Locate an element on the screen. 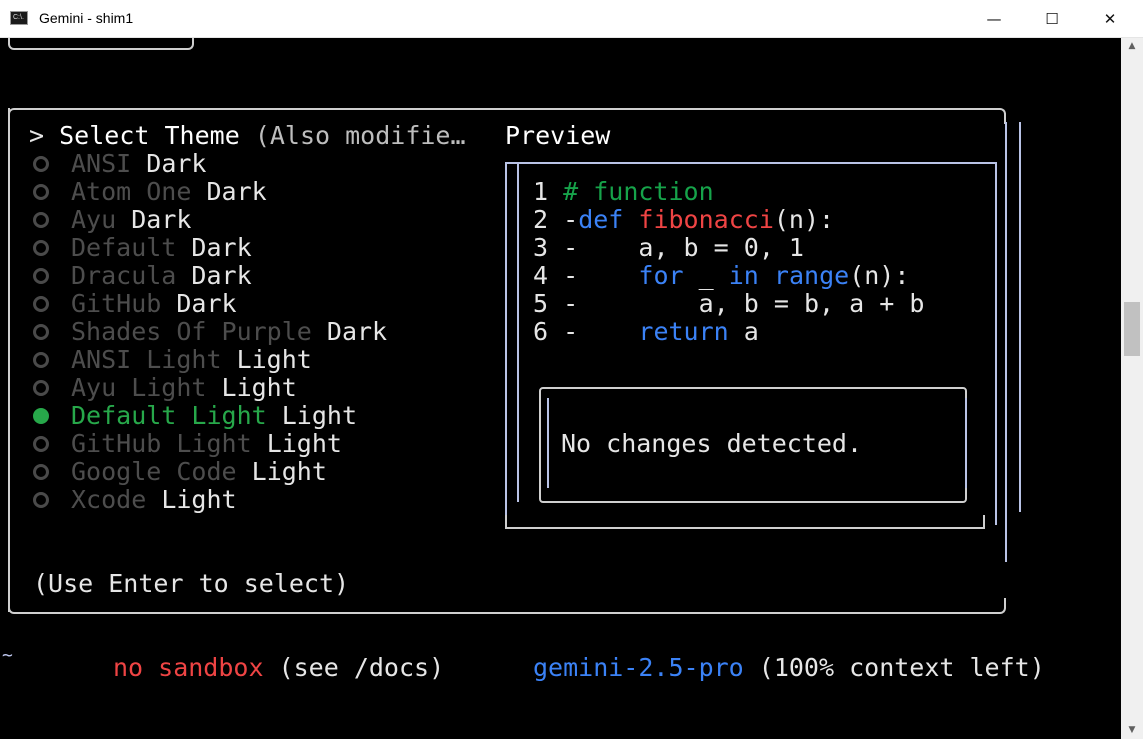  code-line: 4 - for _ in range(n): is located at coordinates (721, 275).